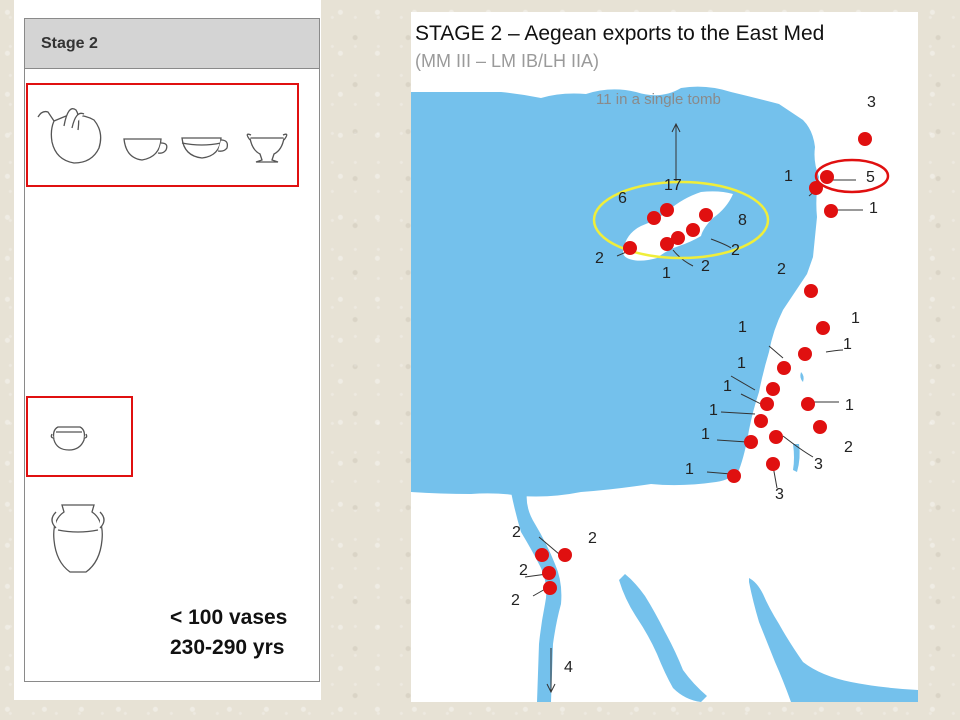 The image size is (960, 720). Describe the element at coordinates (78, 538) in the screenshot. I see `amphora-icon` at that location.